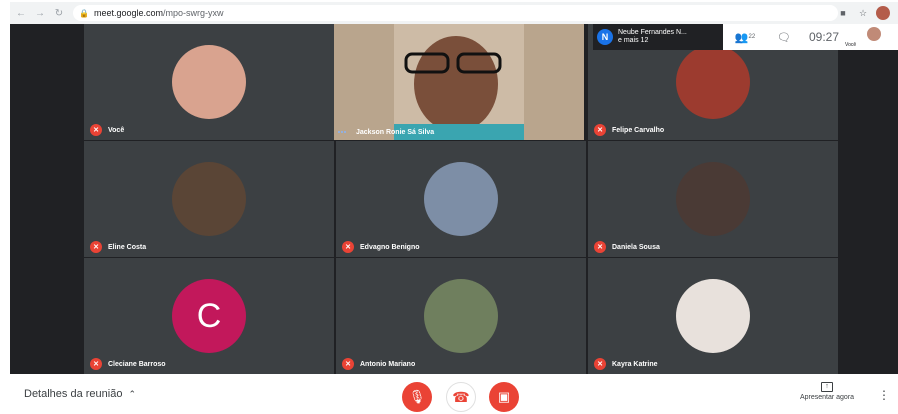 The image size is (898, 414). Describe the element at coordinates (116, 130) in the screenshot. I see `participant-name: Você` at that location.